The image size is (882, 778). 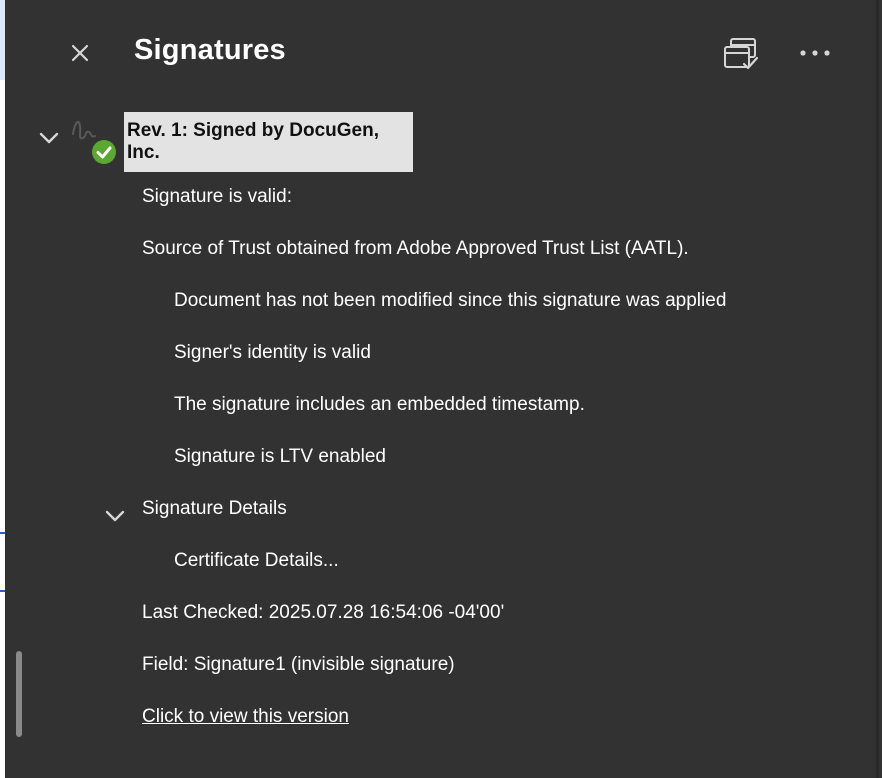 I want to click on check-ltv-enabled: Signature is LTV enabled, so click(x=280, y=456).